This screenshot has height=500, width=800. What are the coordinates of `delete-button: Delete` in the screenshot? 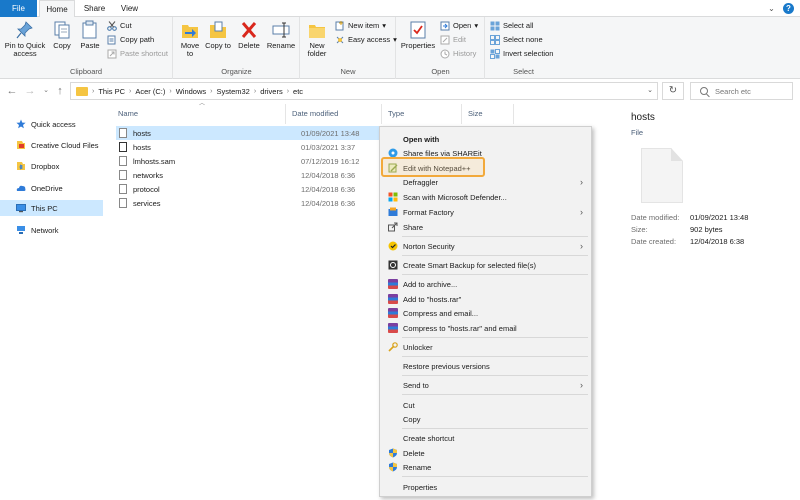 It's located at (249, 35).